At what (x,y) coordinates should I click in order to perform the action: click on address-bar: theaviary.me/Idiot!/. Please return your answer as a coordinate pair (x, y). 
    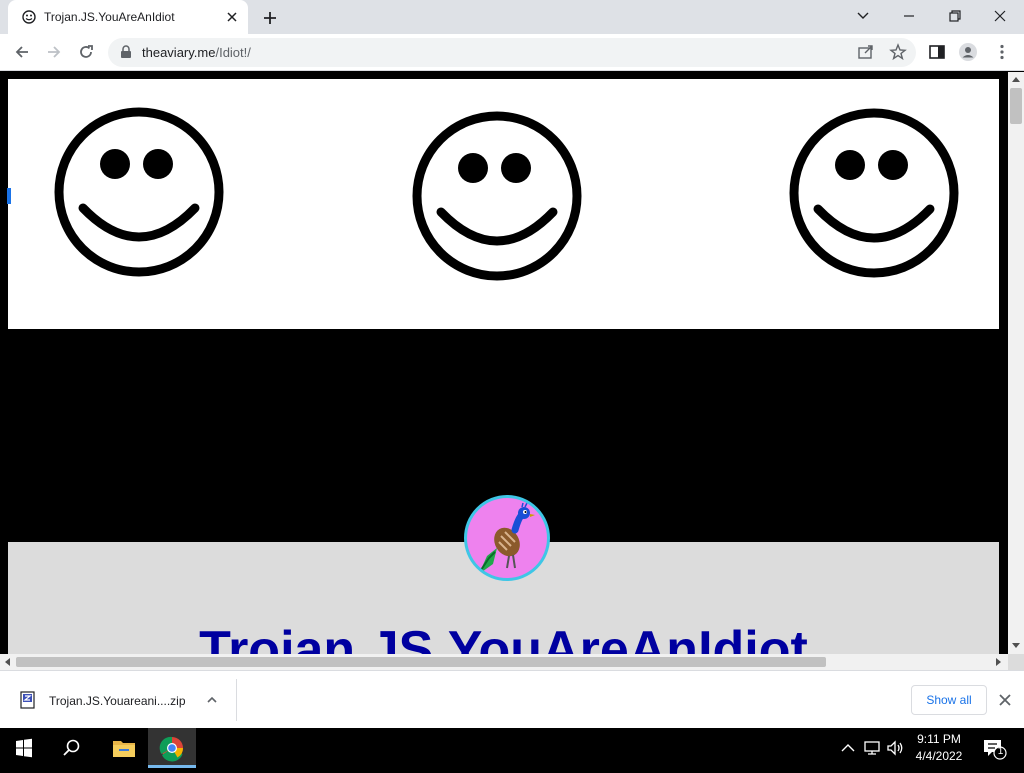
    Looking at the image, I should click on (512, 52).